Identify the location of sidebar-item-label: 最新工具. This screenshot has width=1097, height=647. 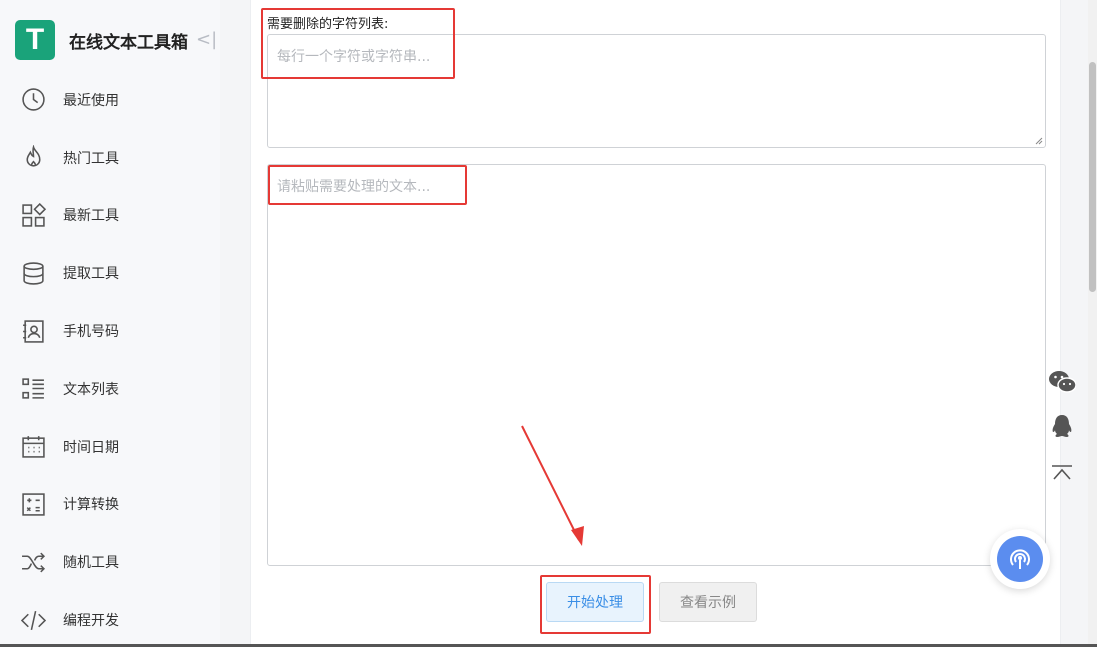
(91, 216).